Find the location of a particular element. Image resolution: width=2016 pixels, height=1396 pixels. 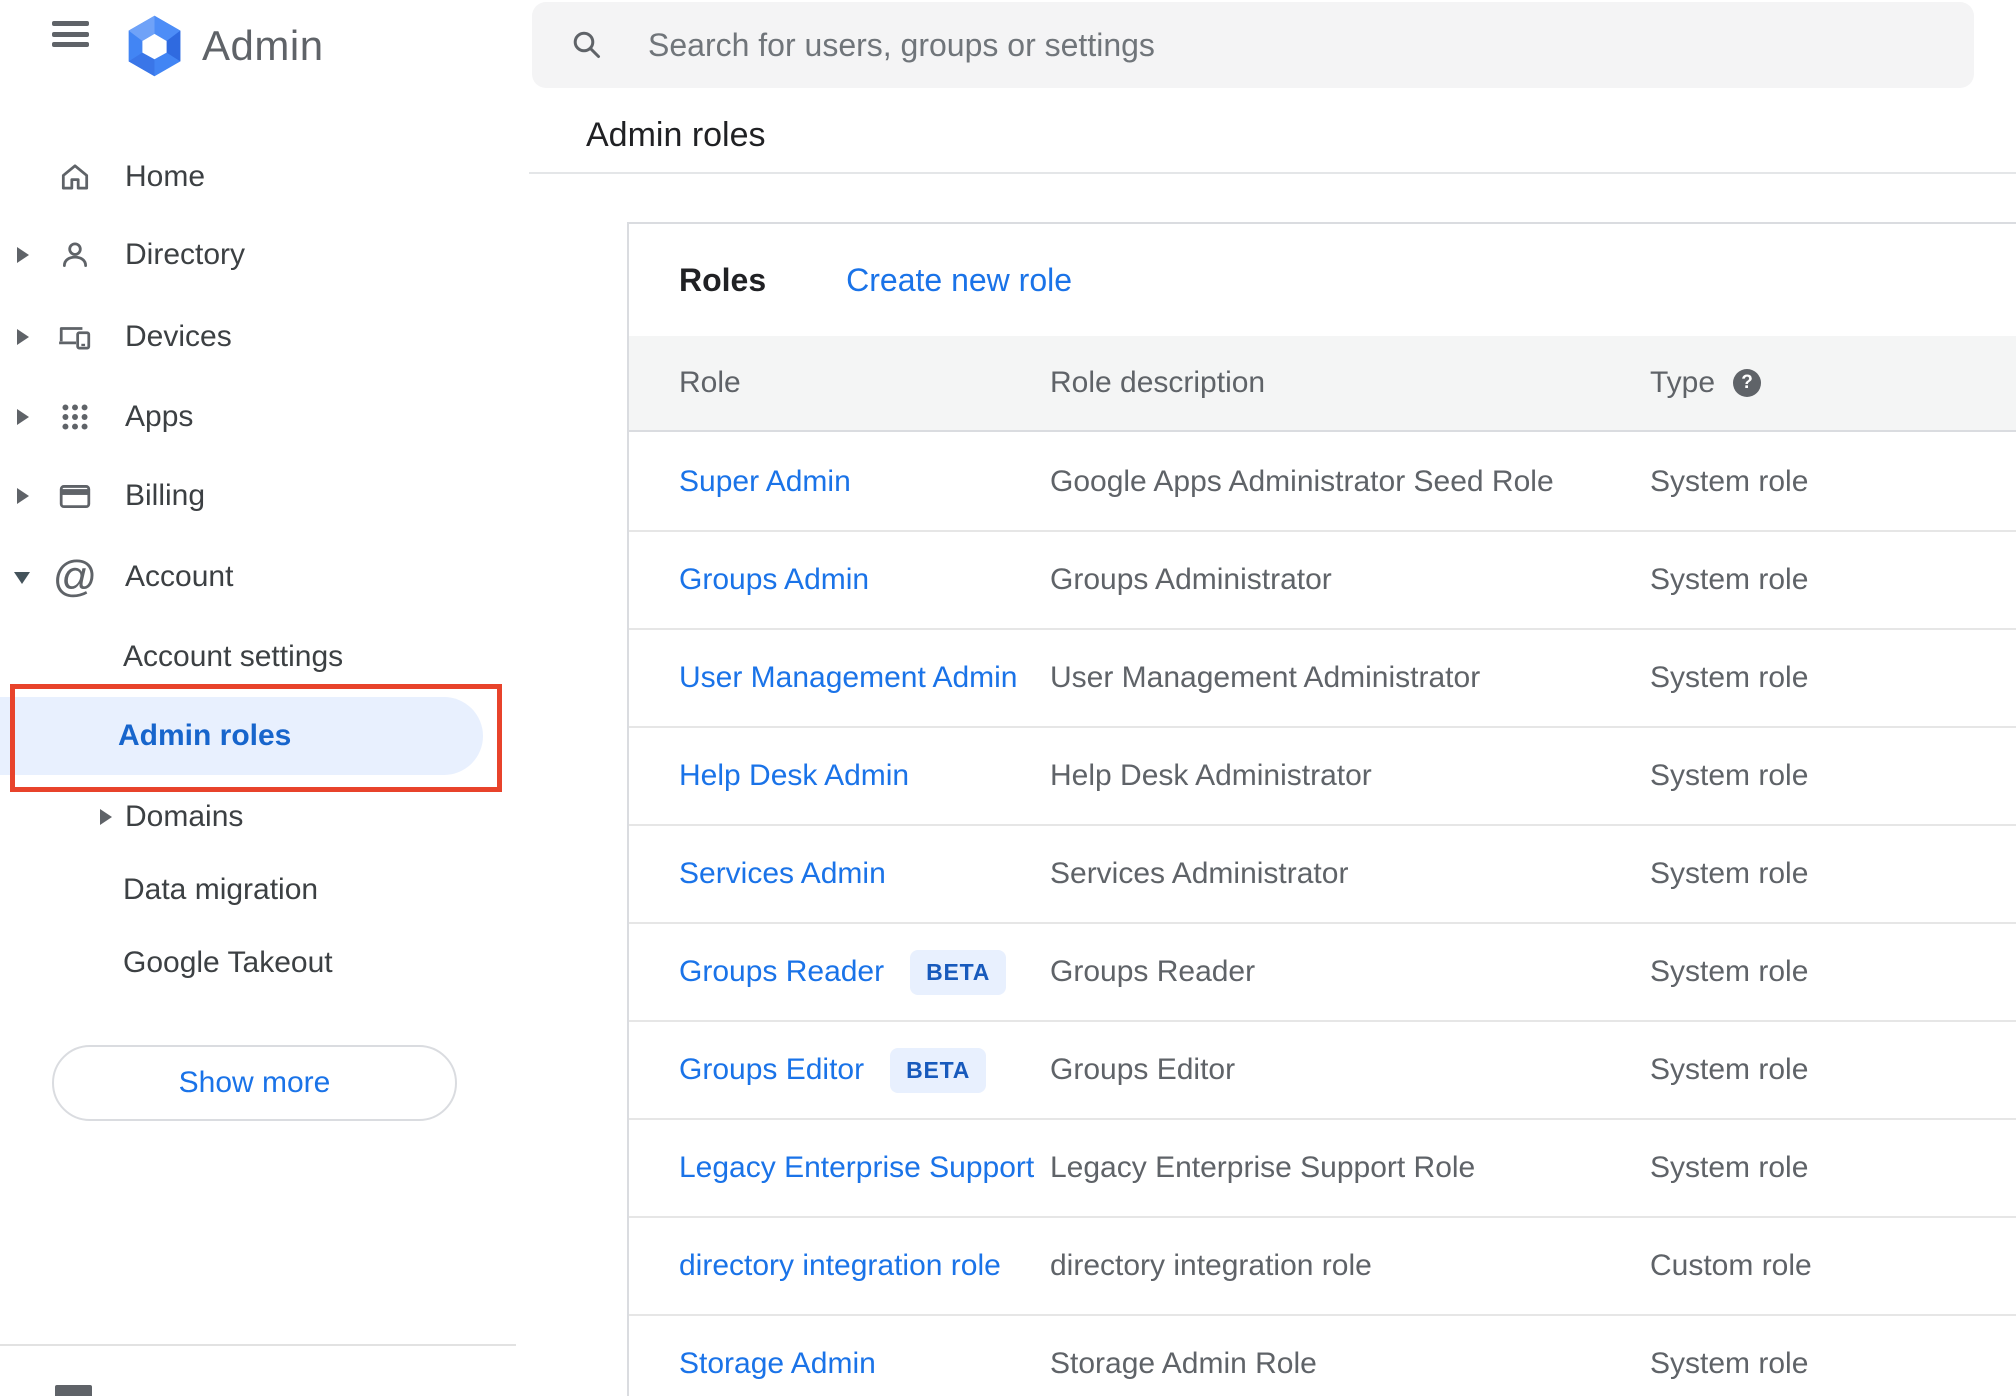

sidebar-item-devices: Devices is located at coordinates (255, 337).